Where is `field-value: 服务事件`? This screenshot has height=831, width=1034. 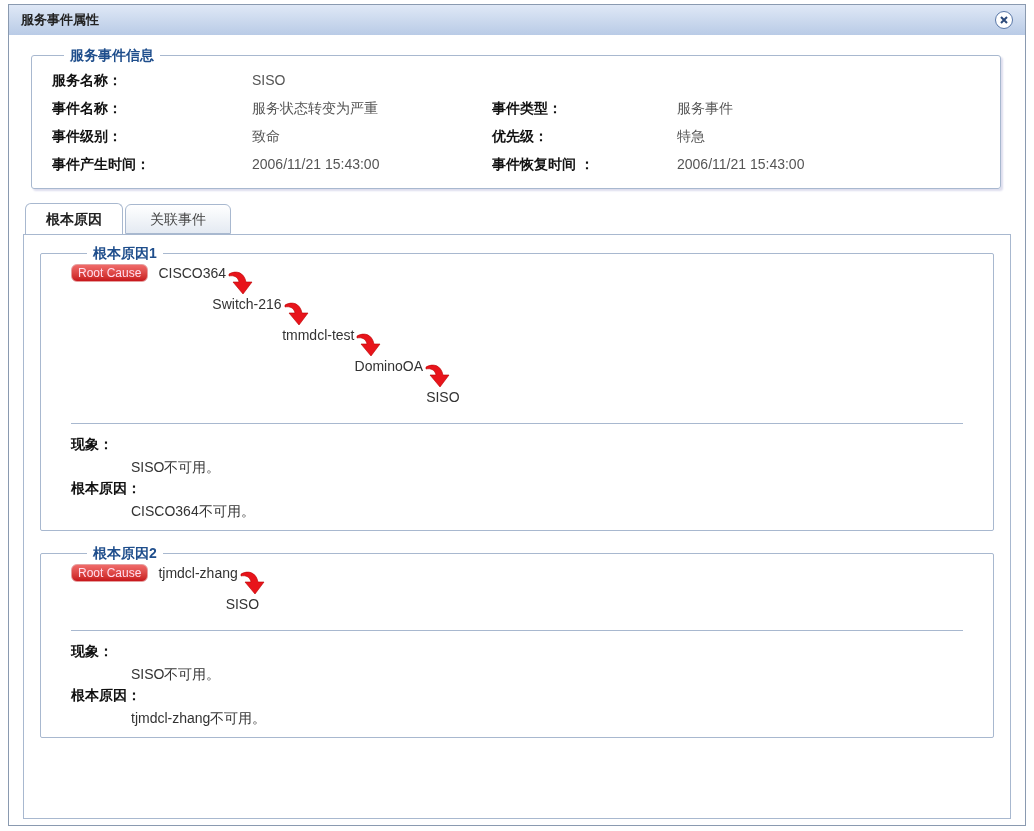 field-value: 服务事件 is located at coordinates (705, 108).